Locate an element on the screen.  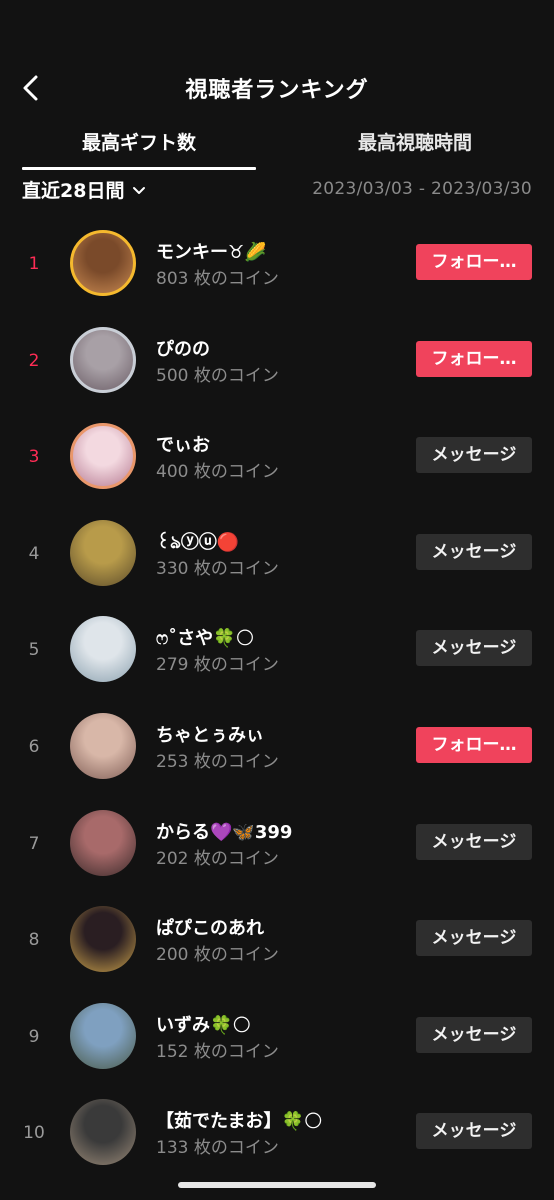
rank-number: 4 is located at coordinates (34, 553).